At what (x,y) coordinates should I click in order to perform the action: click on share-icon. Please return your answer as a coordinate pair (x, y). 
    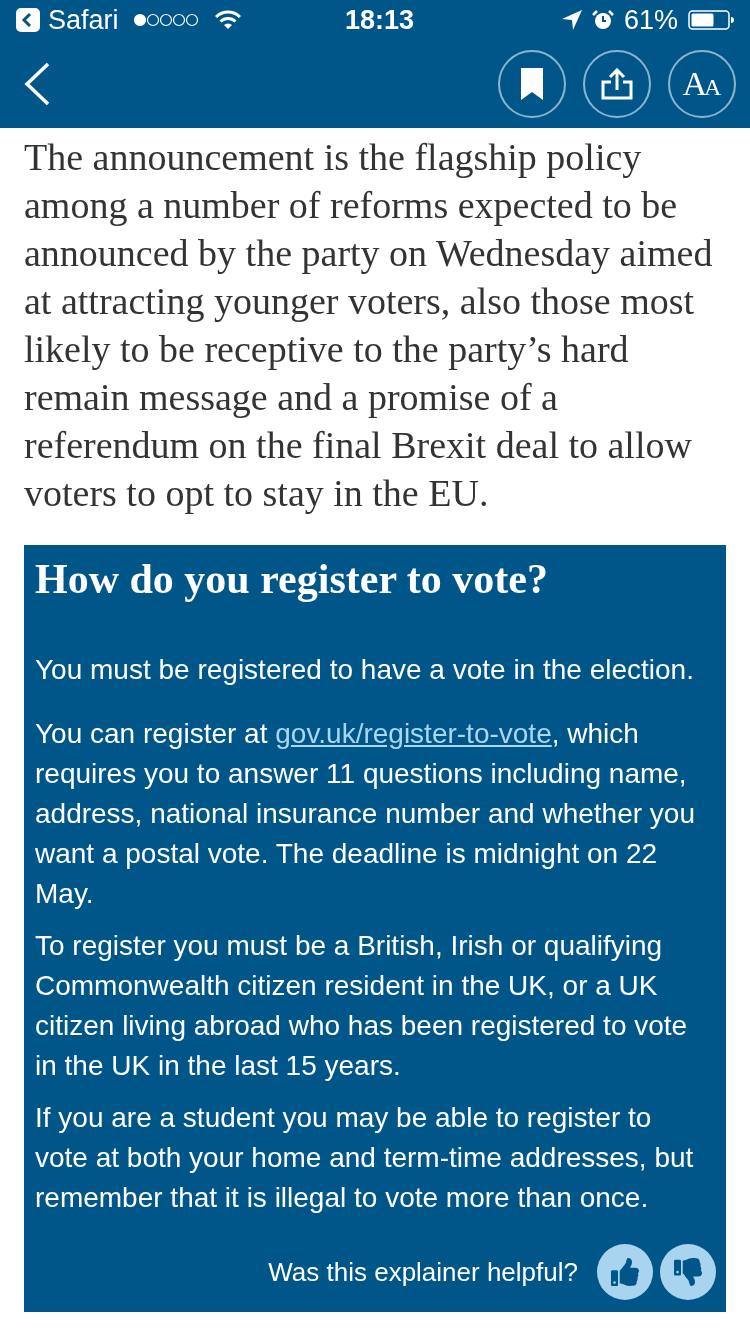
    Looking at the image, I should click on (617, 84).